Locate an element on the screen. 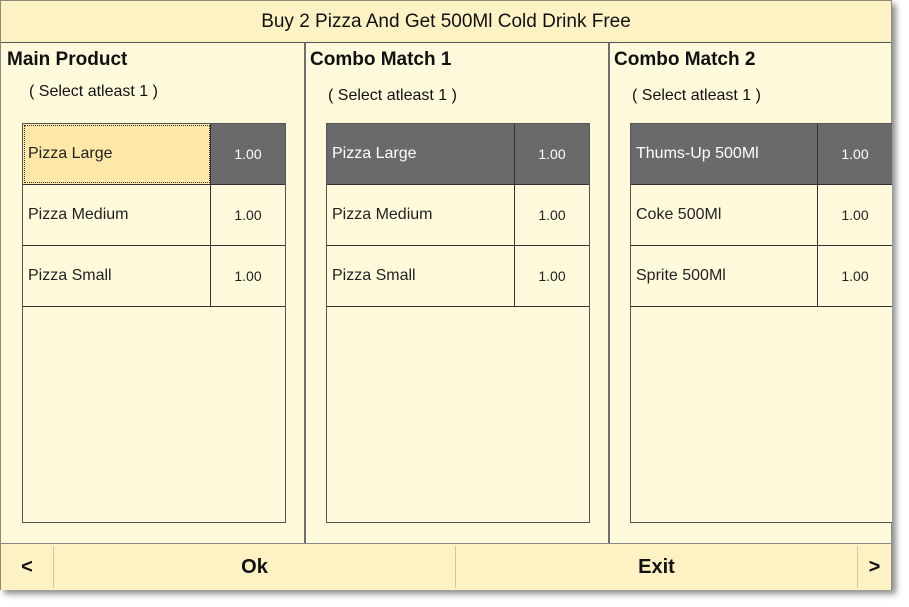 Image resolution: width=909 pixels, height=607 pixels. exit-button: Exit is located at coordinates (656, 567).